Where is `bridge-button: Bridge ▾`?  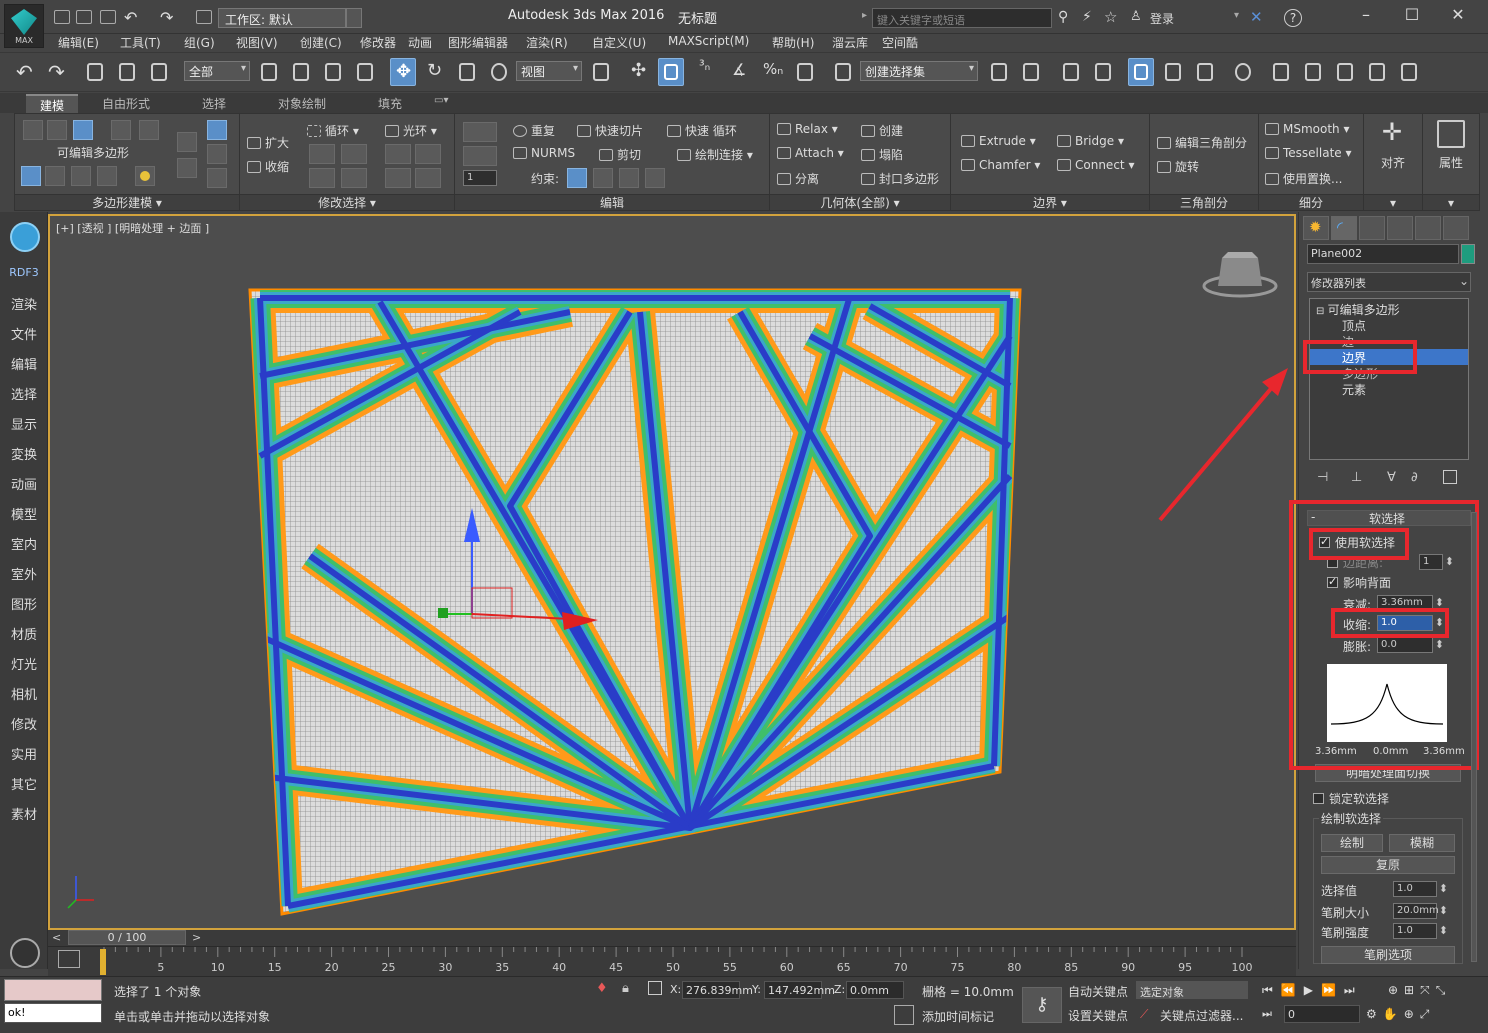 bridge-button: Bridge ▾ is located at coordinates (1090, 141).